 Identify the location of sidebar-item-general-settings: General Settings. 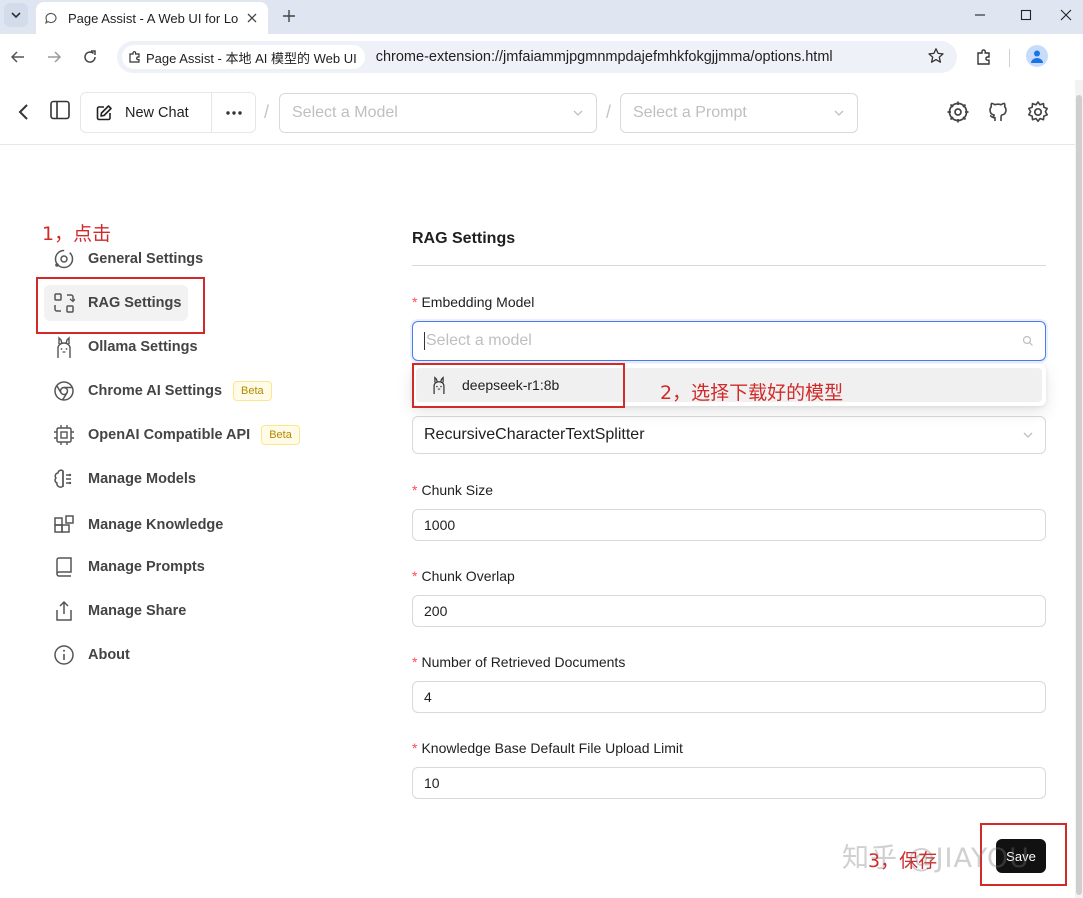
(123, 259).